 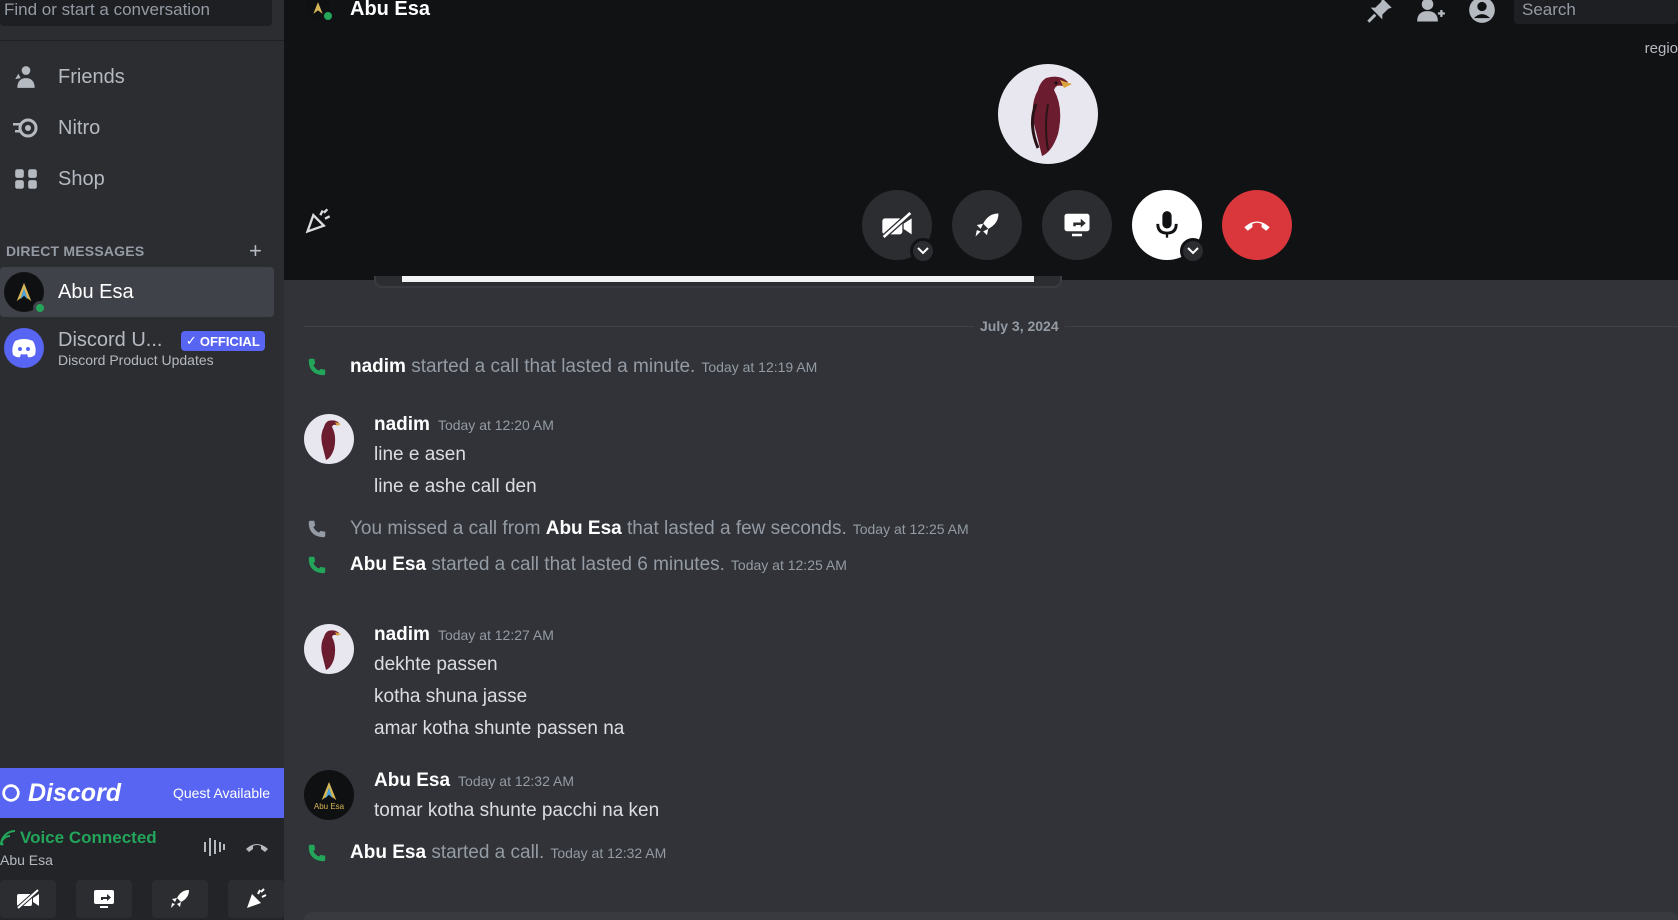 What do you see at coordinates (142, 793) in the screenshot?
I see `quest-banner: Discord Quest Available` at bounding box center [142, 793].